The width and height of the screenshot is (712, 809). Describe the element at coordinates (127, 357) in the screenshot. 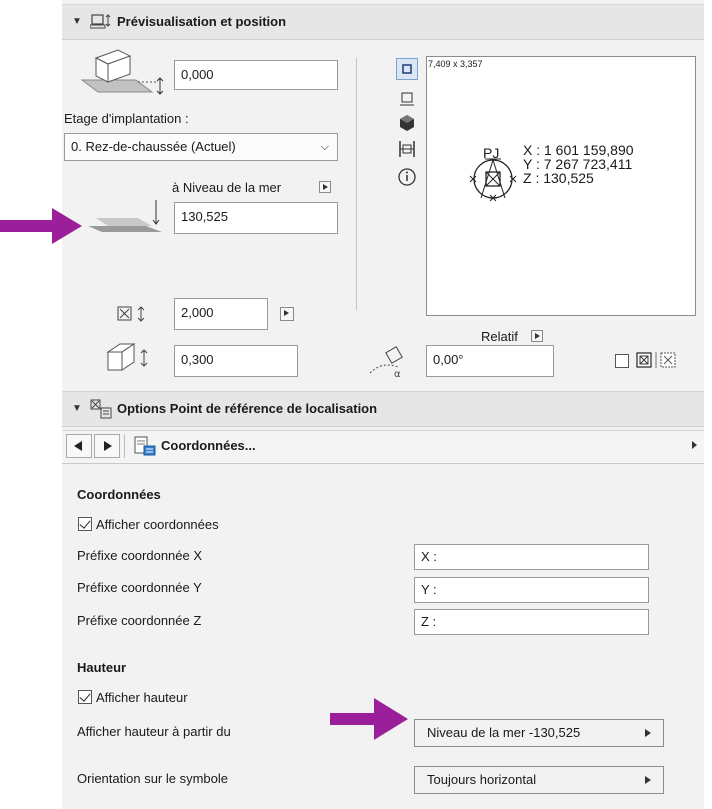

I see `thickness-icon` at that location.